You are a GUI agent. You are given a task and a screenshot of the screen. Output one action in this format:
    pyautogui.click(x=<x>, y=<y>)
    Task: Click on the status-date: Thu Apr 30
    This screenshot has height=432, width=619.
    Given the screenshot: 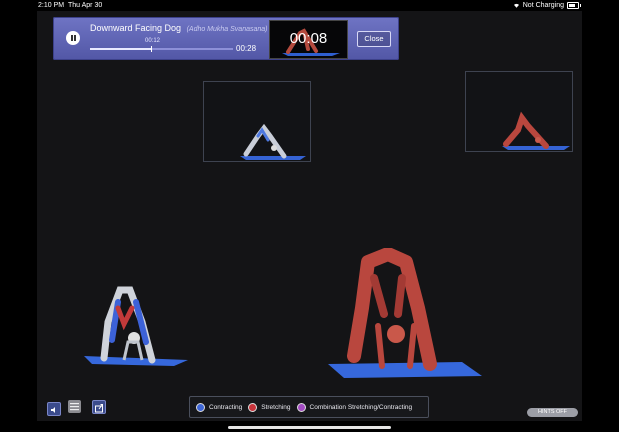 What is the action you would take?
    pyautogui.click(x=85, y=5)
    